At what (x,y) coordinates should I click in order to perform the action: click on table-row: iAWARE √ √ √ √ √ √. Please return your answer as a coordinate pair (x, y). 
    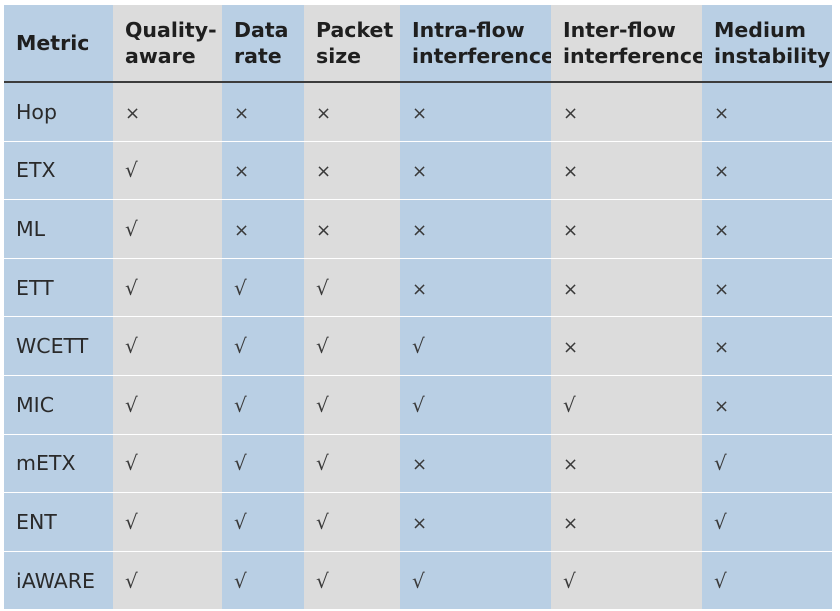
    Looking at the image, I should click on (418, 580).